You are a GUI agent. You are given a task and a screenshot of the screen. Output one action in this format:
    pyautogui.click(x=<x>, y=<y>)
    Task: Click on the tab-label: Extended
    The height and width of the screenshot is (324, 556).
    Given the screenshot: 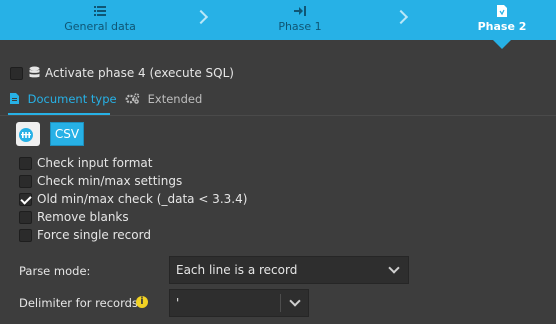 What is the action you would take?
    pyautogui.click(x=175, y=99)
    